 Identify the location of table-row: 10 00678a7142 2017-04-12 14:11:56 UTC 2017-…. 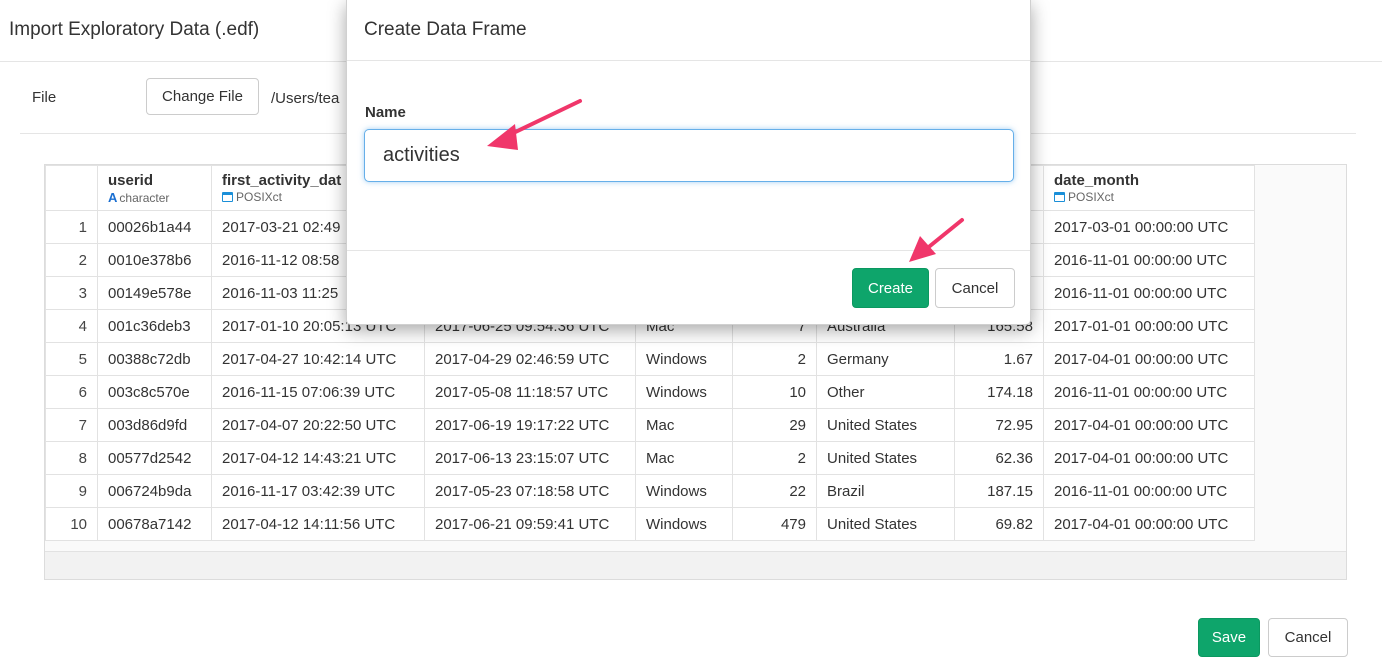
(650, 524).